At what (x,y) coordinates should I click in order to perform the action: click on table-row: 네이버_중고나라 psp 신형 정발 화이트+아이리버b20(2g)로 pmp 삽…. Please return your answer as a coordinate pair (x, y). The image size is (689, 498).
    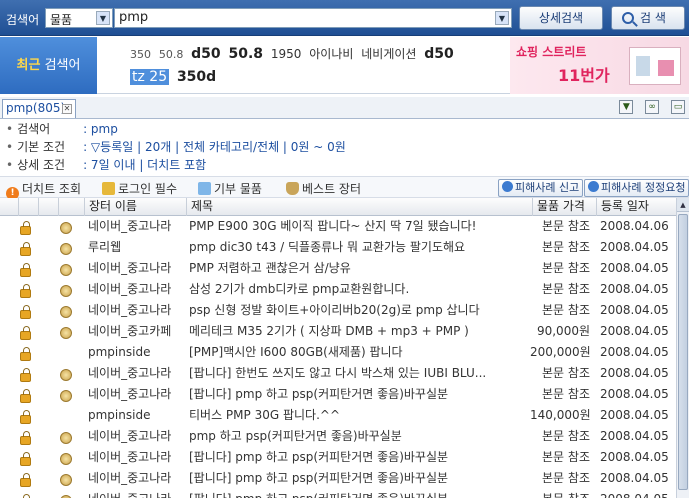
    Looking at the image, I should click on (338, 310).